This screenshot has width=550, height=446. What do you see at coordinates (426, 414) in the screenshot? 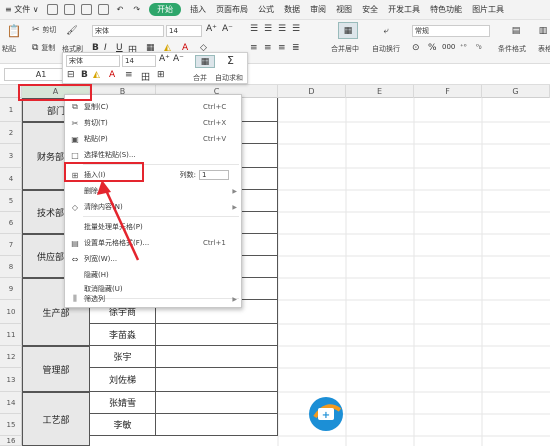
I see `watermark: +` at bounding box center [426, 414].